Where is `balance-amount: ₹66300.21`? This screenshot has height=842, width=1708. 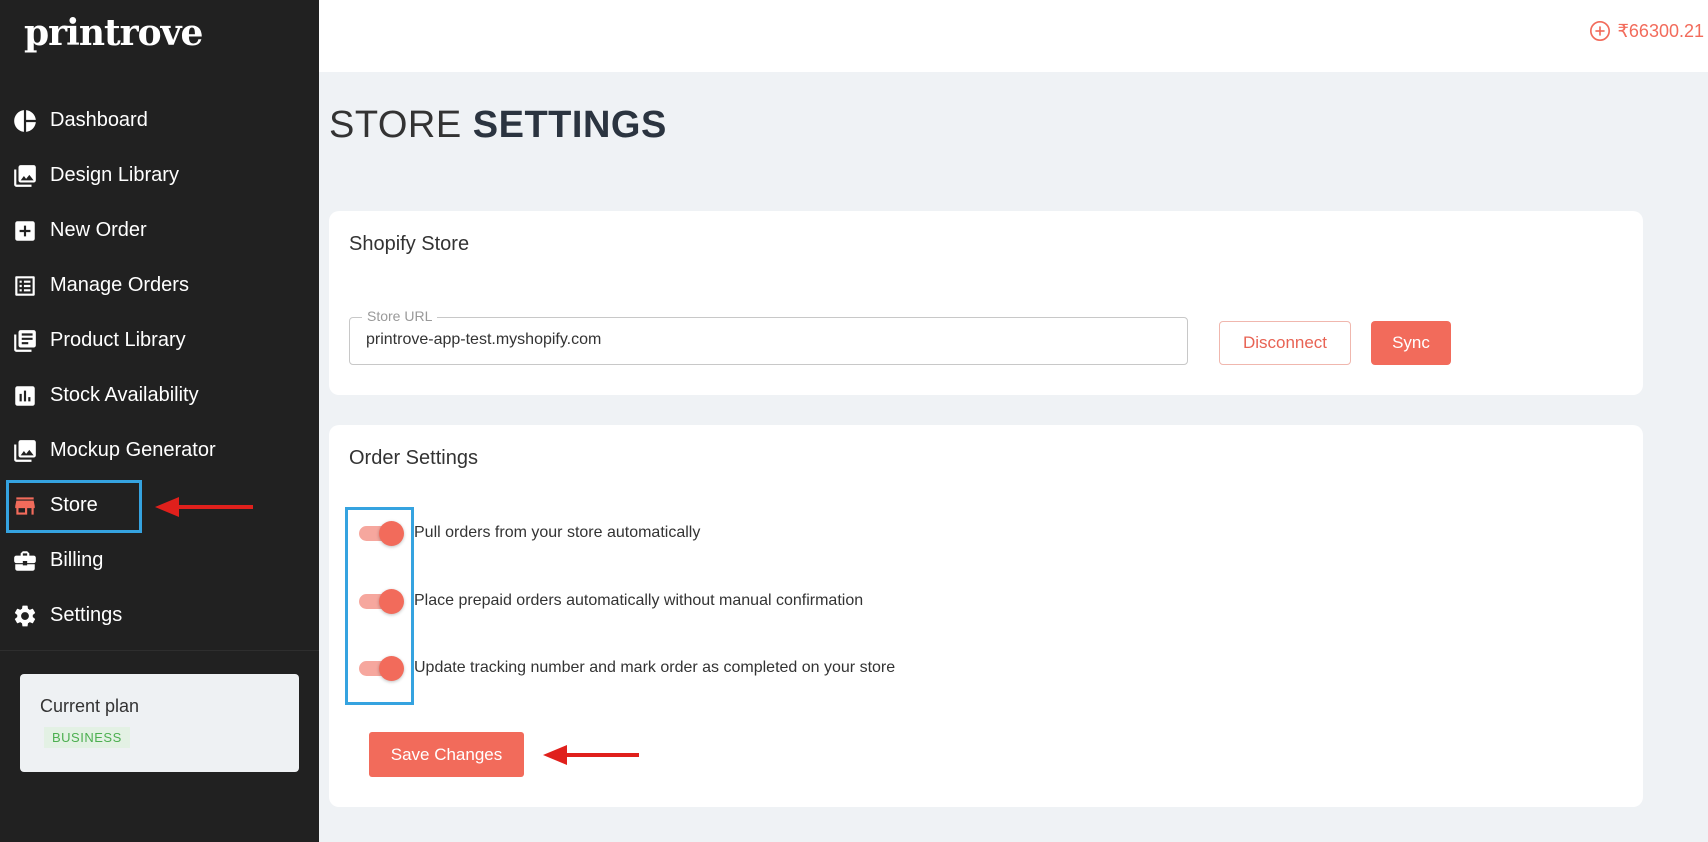
balance-amount: ₹66300.21 is located at coordinates (1660, 30).